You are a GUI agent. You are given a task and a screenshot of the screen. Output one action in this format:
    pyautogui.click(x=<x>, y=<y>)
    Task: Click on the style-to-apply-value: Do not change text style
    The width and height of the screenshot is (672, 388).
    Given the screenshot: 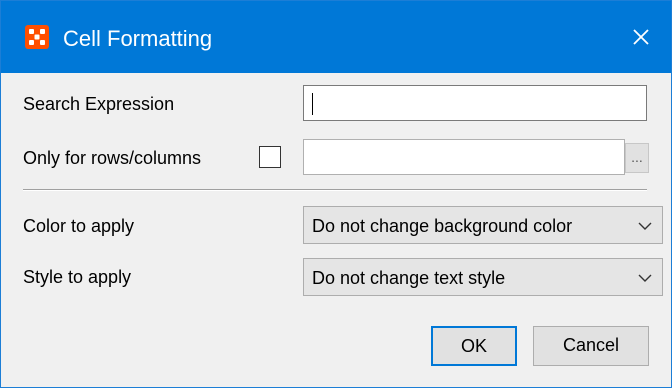 What is the action you would take?
    pyautogui.click(x=409, y=278)
    